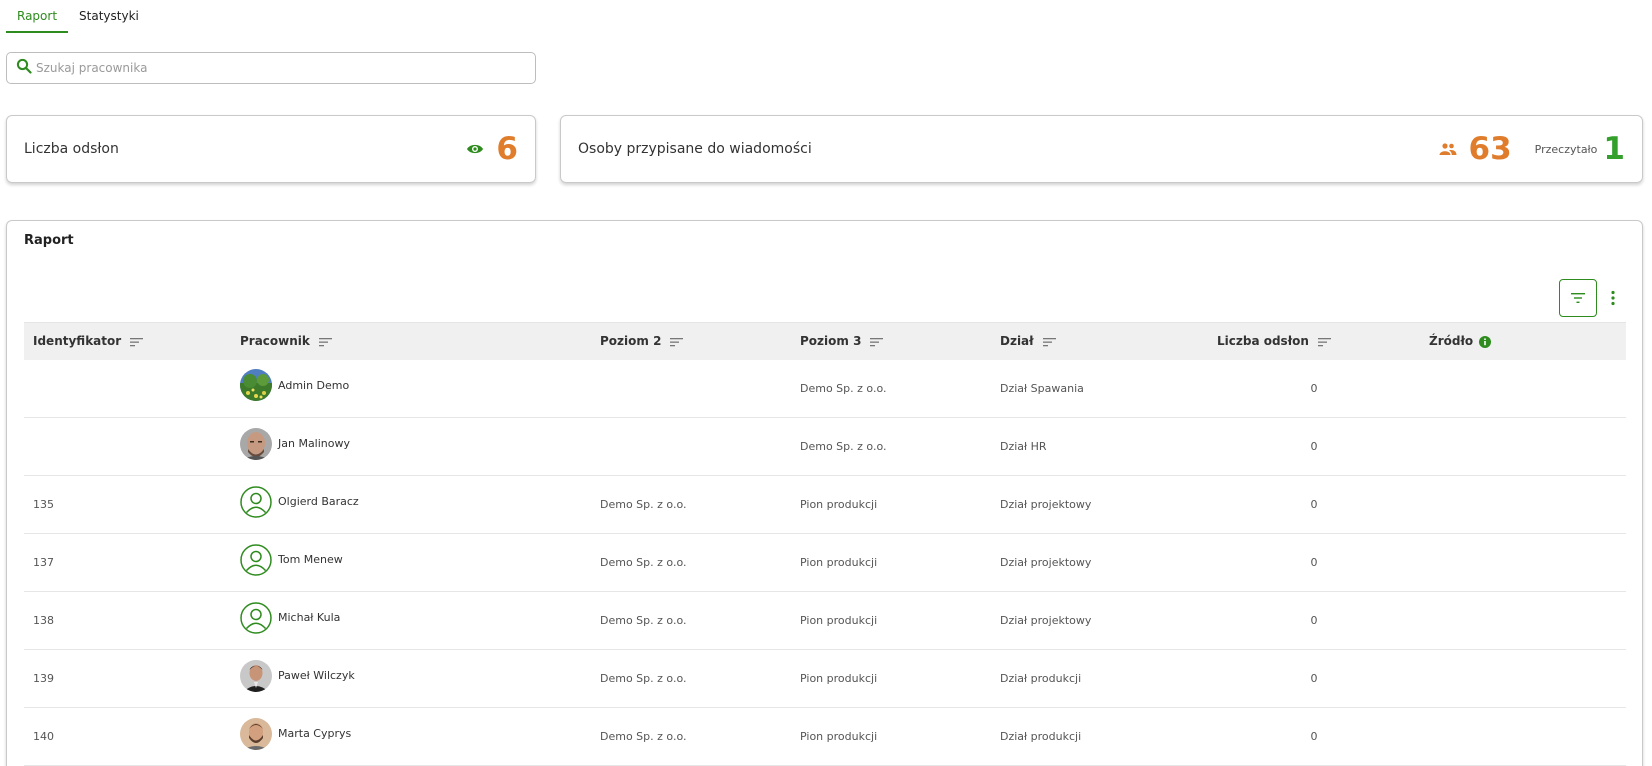 The image size is (1652, 766). What do you see at coordinates (314, 443) in the screenshot?
I see `employee-name: Jan Malinowy` at bounding box center [314, 443].